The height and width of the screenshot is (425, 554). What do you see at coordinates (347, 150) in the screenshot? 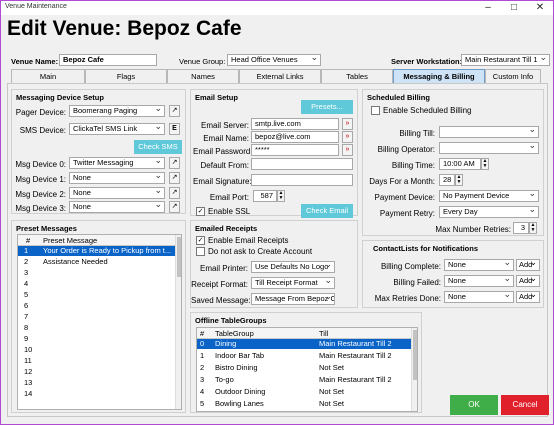
I see `email-password-arrow-icon: »` at bounding box center [347, 150].